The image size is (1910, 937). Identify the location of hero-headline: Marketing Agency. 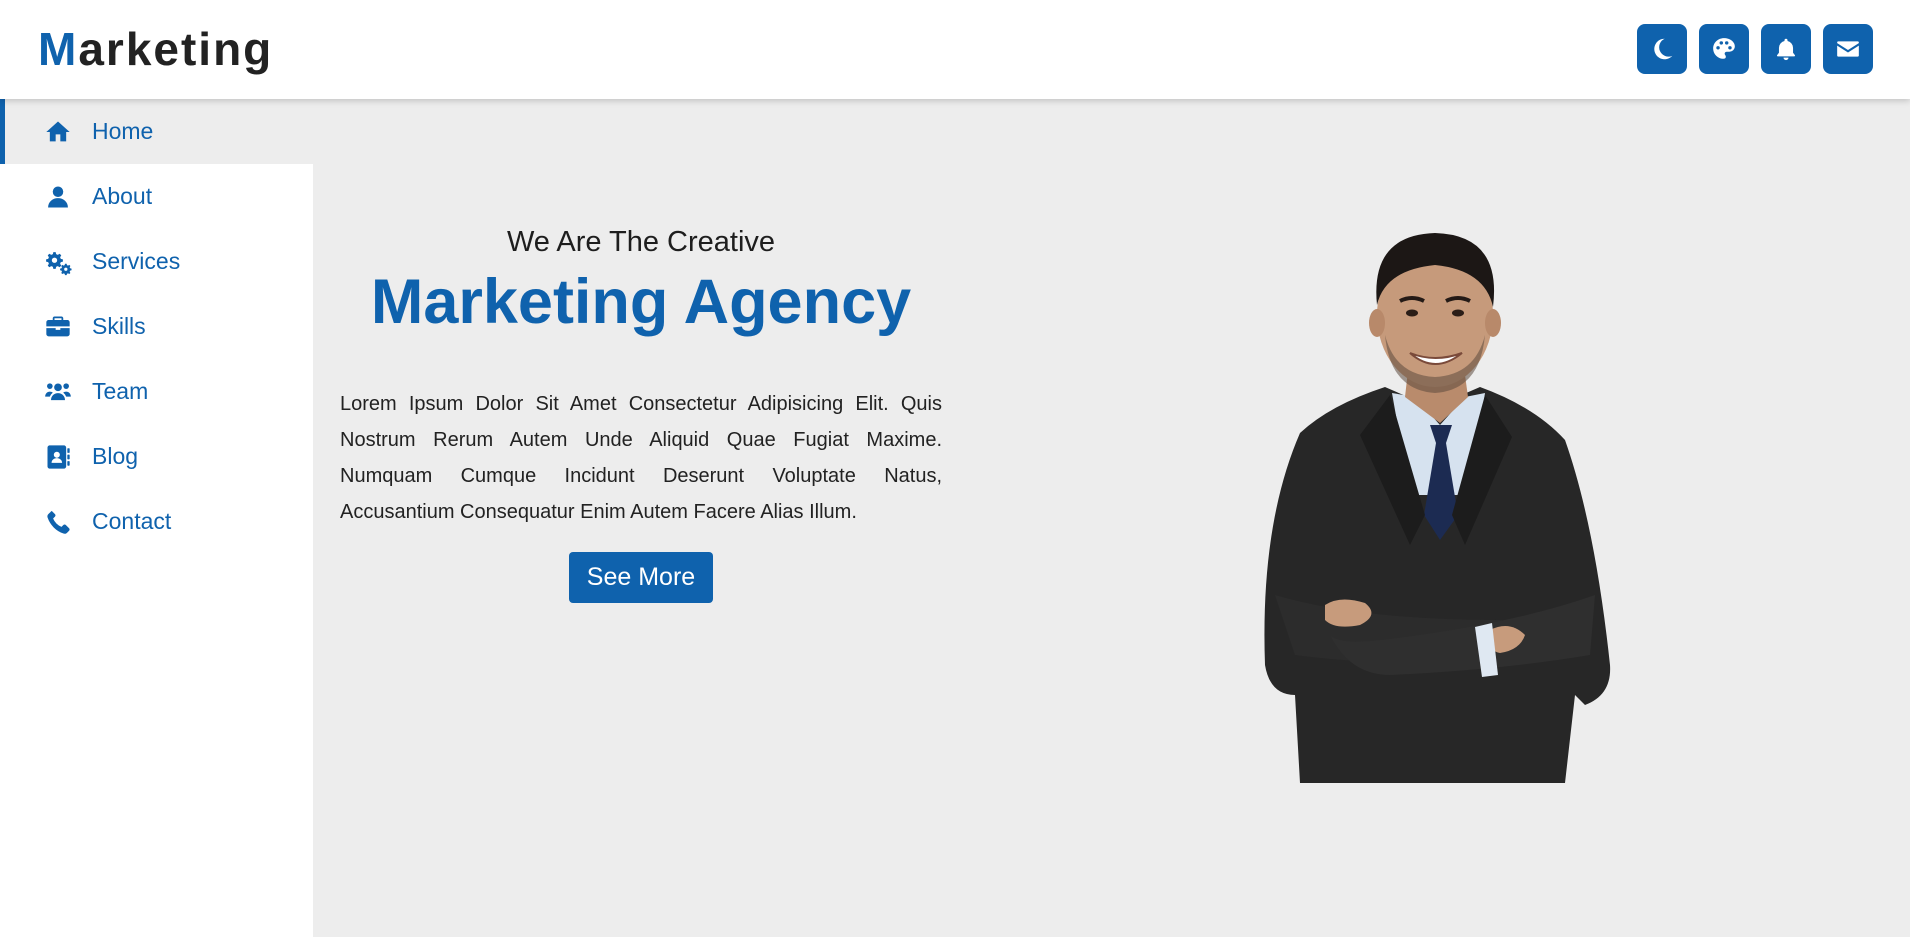
(641, 302).